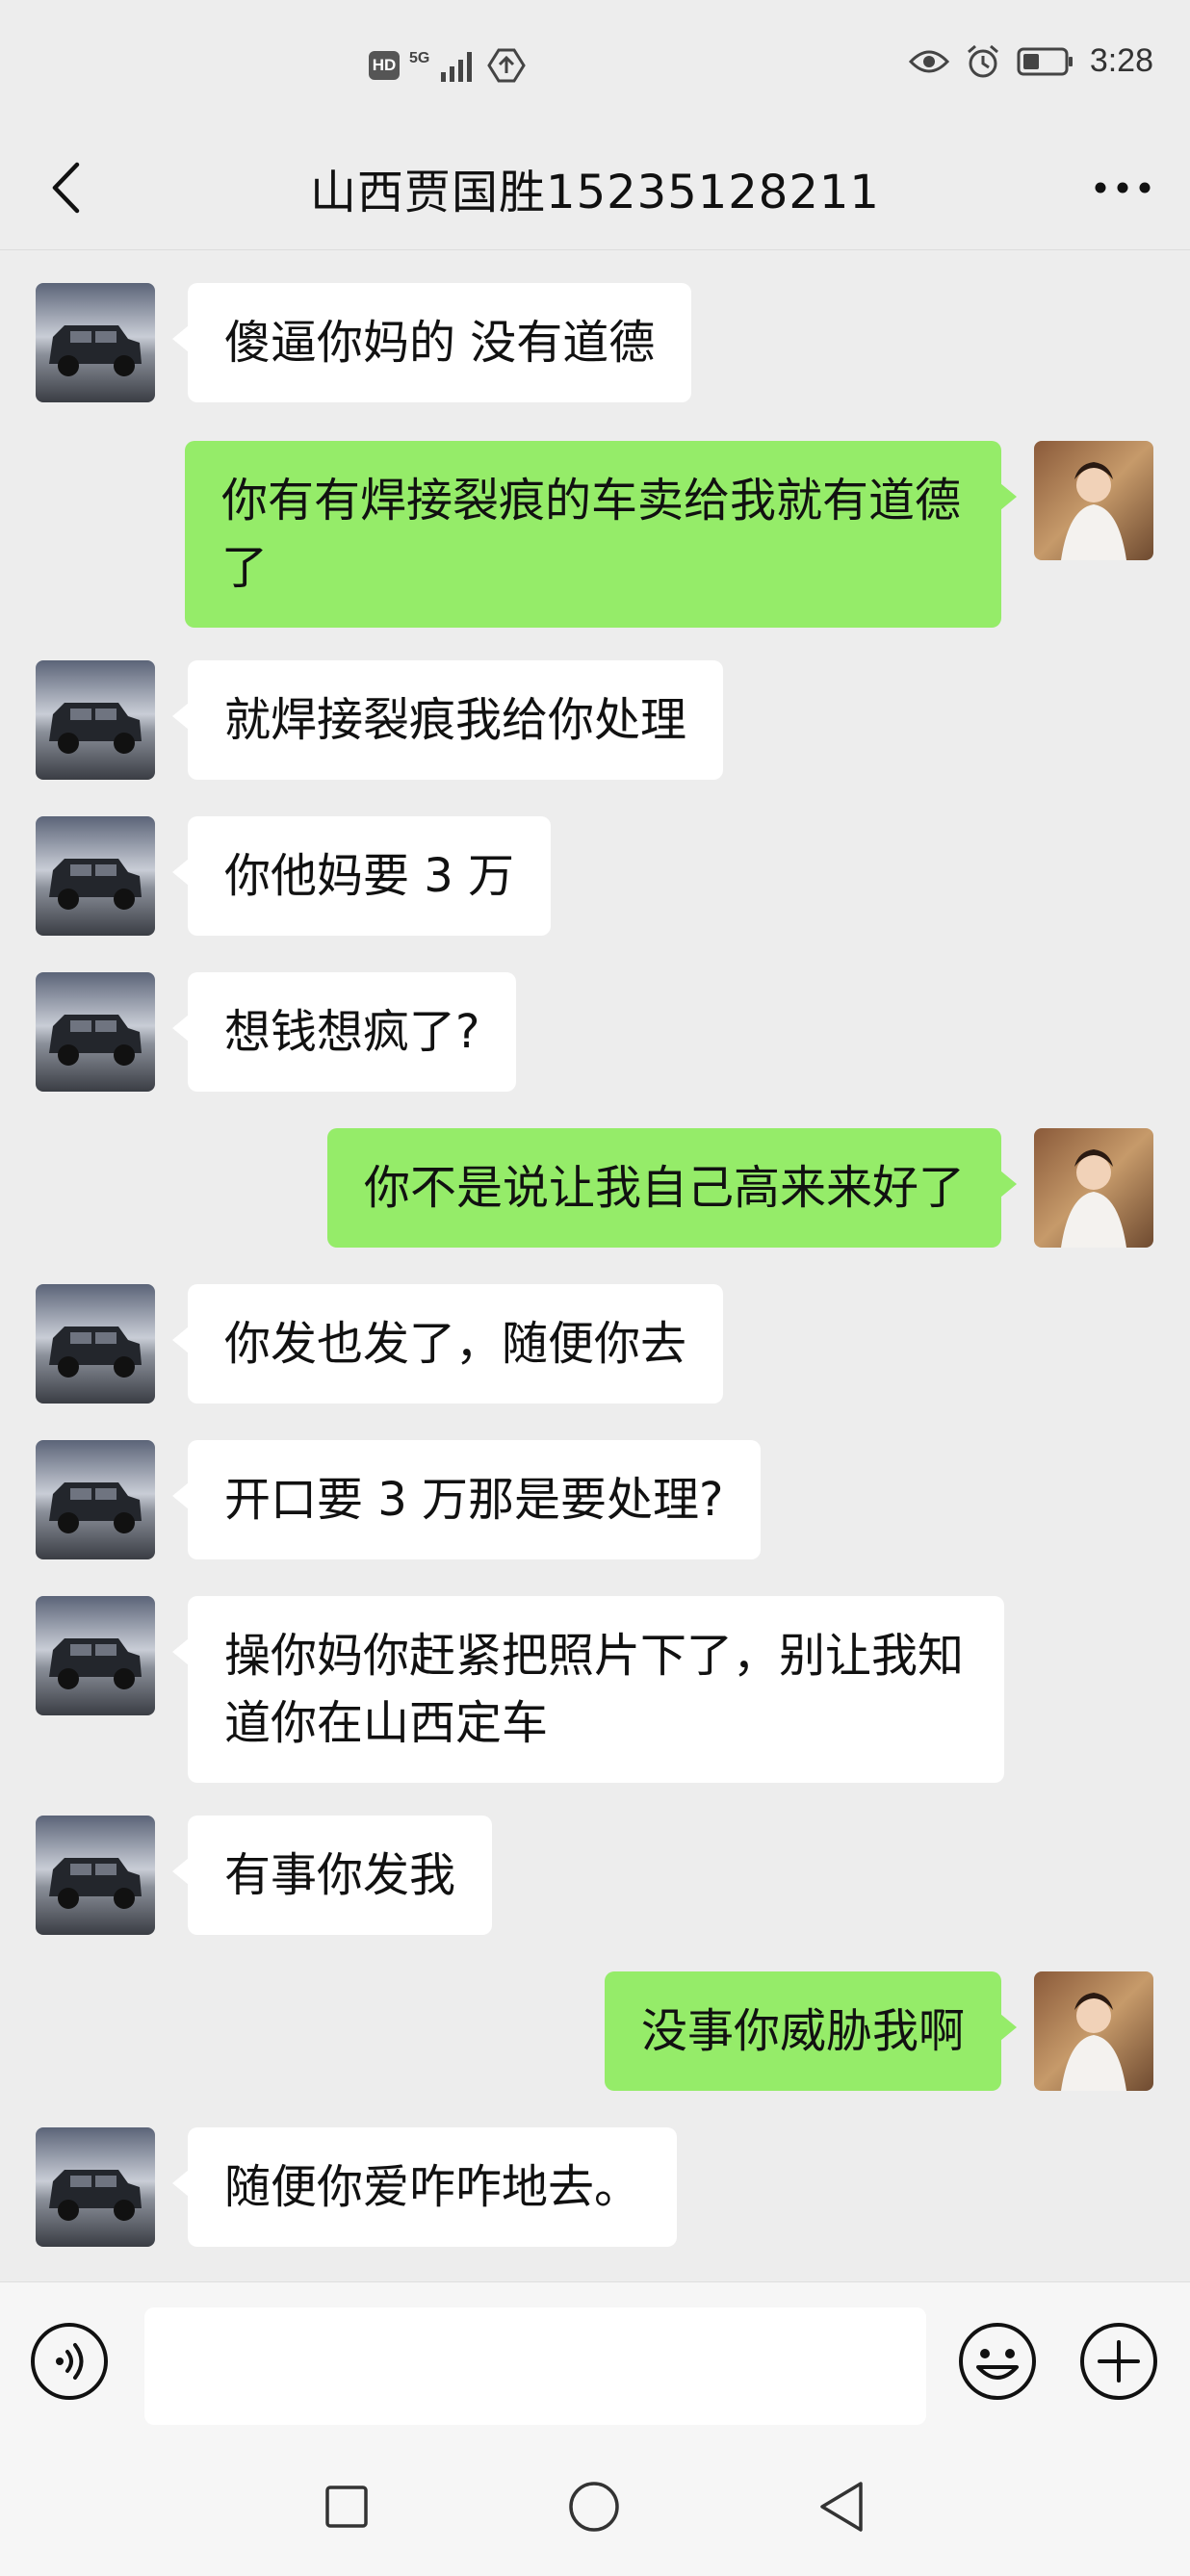 The image size is (1190, 2576). I want to click on input-bar, so click(595, 2360).